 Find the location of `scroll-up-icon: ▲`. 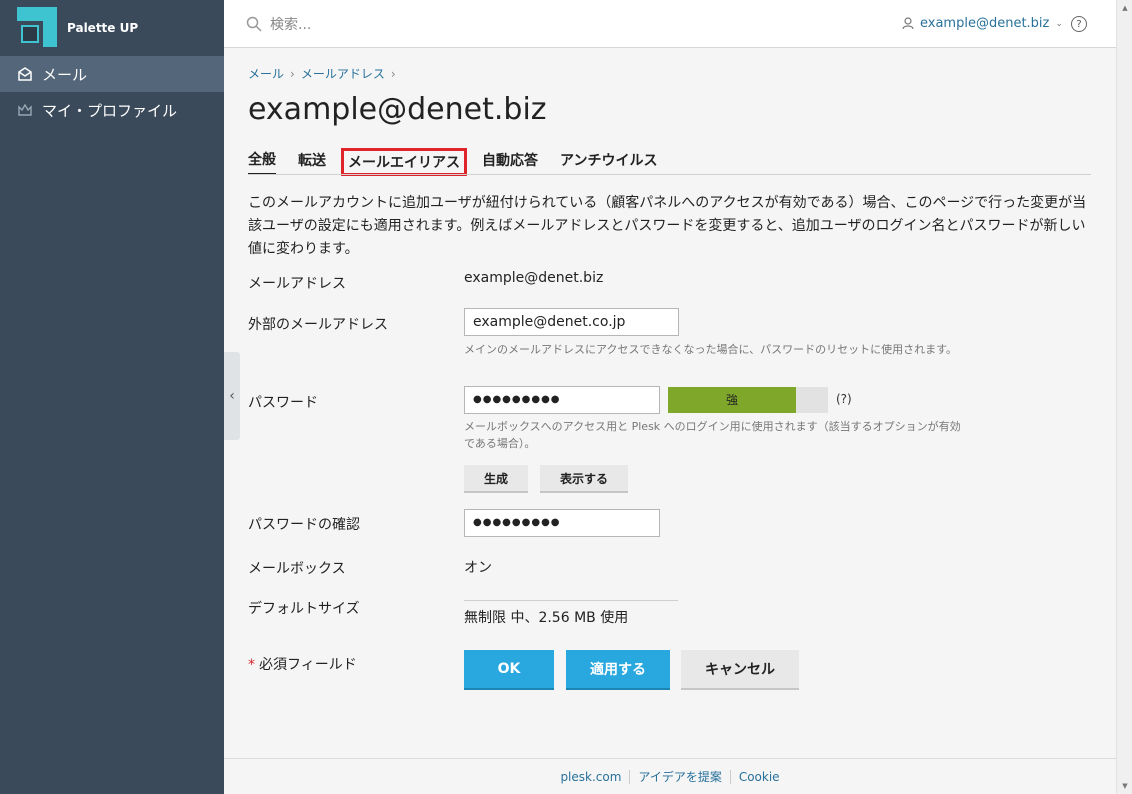

scroll-up-icon: ▲ is located at coordinates (1124, 8).